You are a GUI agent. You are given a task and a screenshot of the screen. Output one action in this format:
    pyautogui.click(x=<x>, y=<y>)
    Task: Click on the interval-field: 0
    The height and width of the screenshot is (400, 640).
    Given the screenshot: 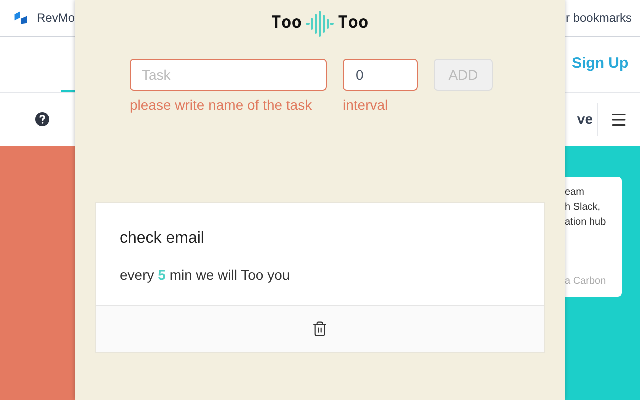 What is the action you would take?
    pyautogui.click(x=380, y=75)
    